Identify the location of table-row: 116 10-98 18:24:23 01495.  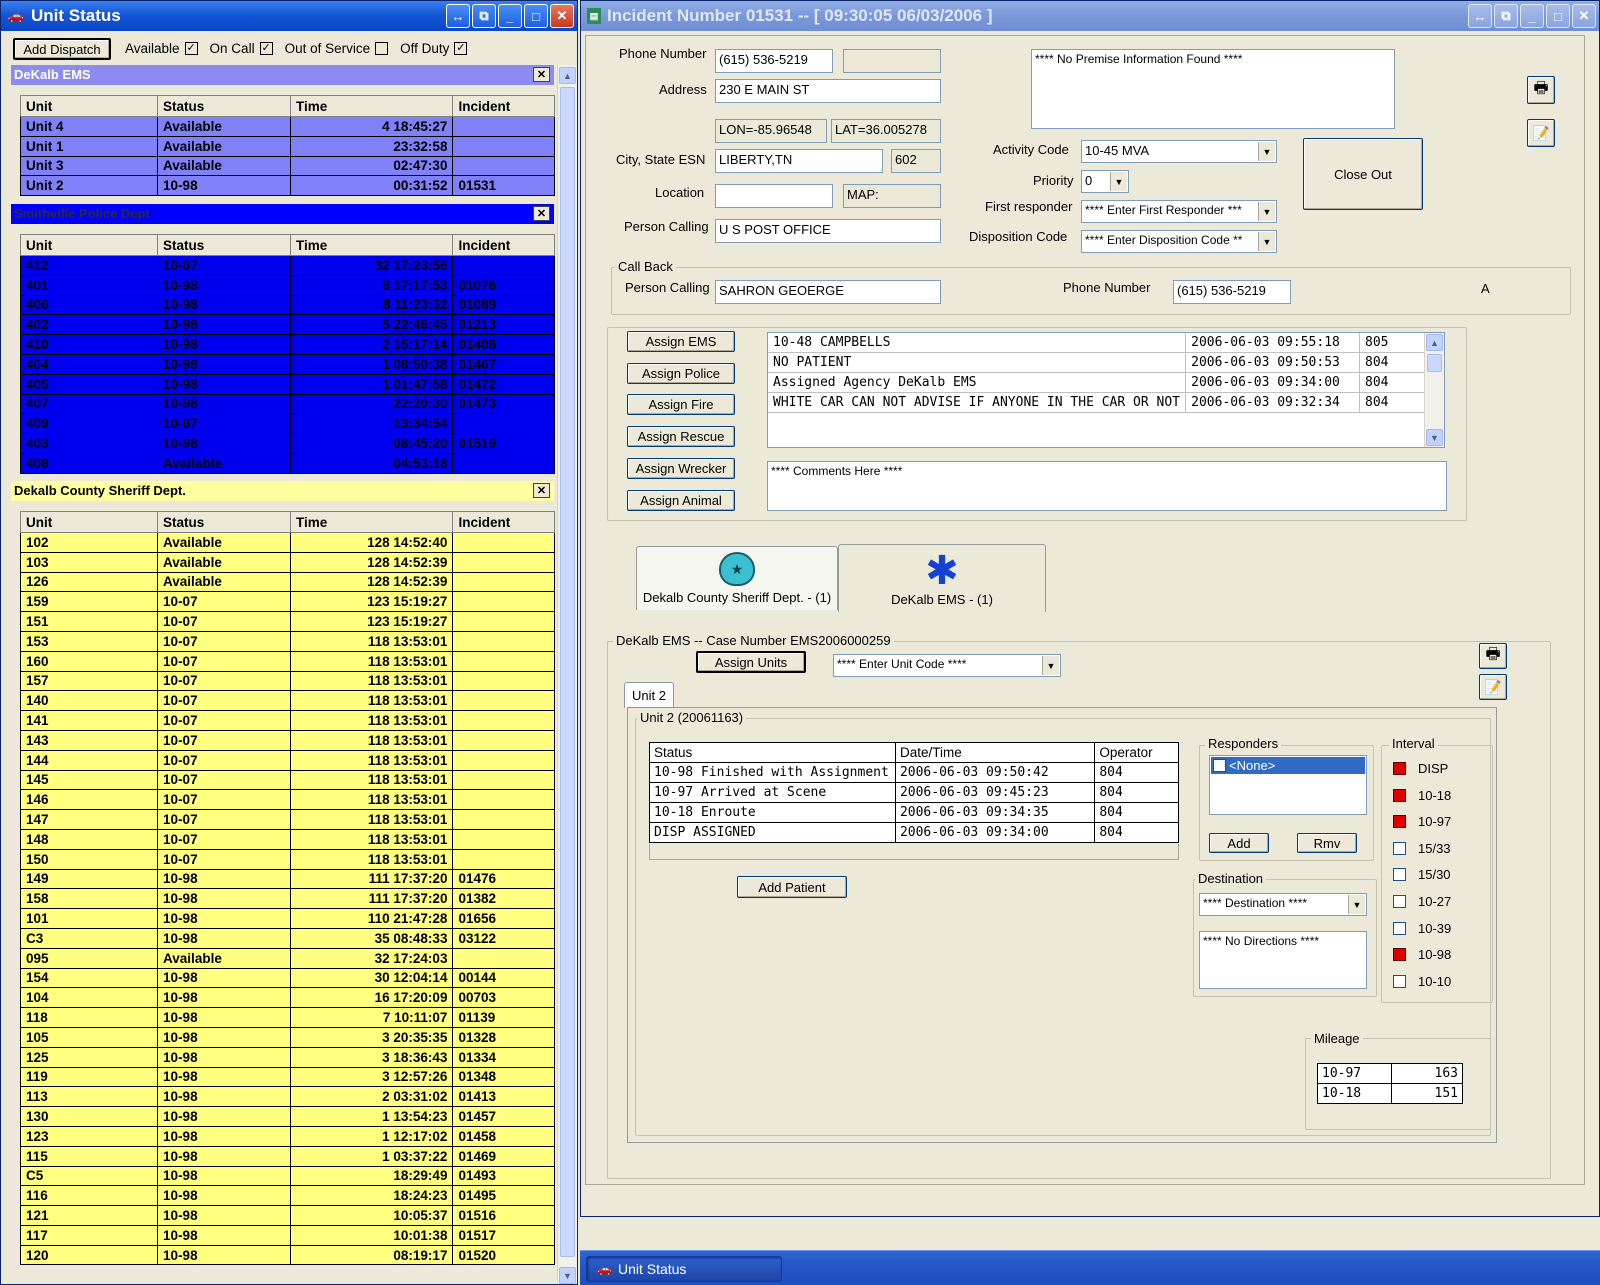
(287, 1196).